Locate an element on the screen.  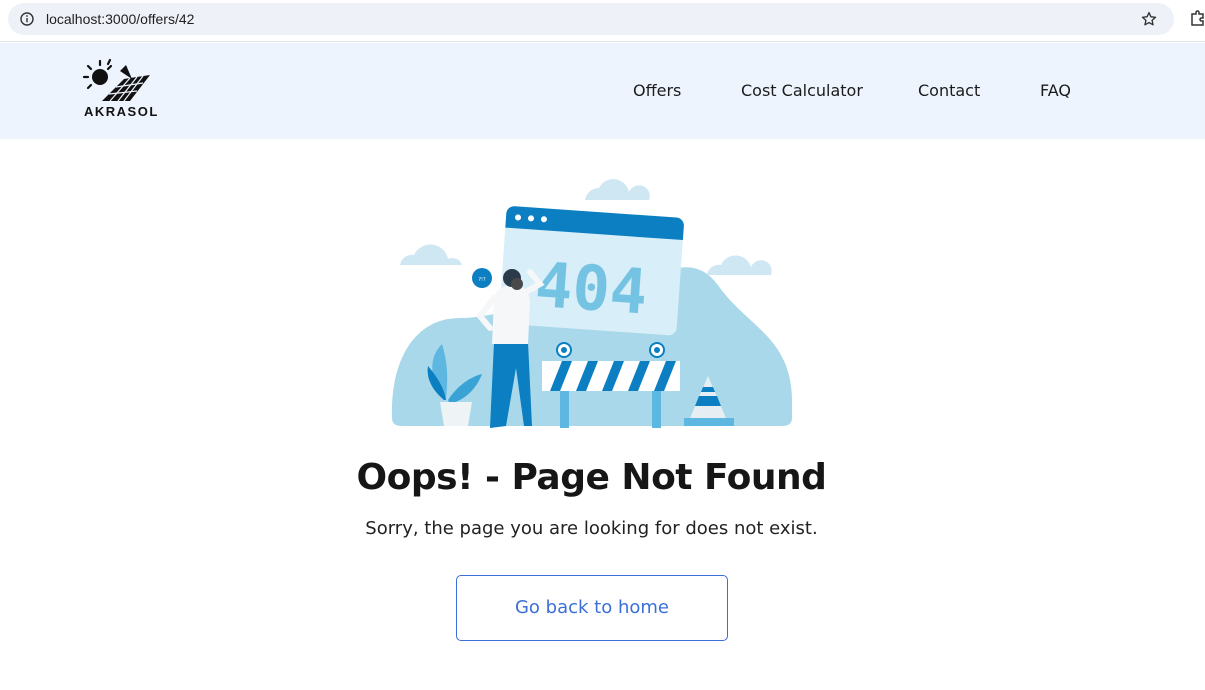
nav-item-cost-calculator: Cost Calculator is located at coordinates (802, 90).